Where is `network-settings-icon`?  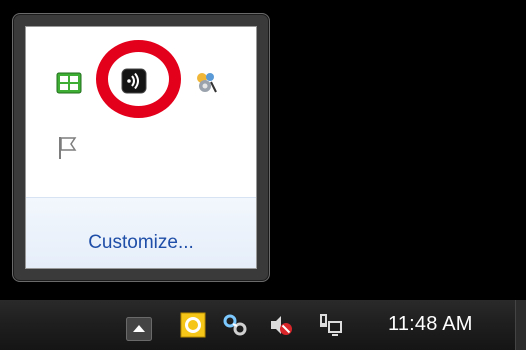
network-settings-icon is located at coordinates (206, 82).